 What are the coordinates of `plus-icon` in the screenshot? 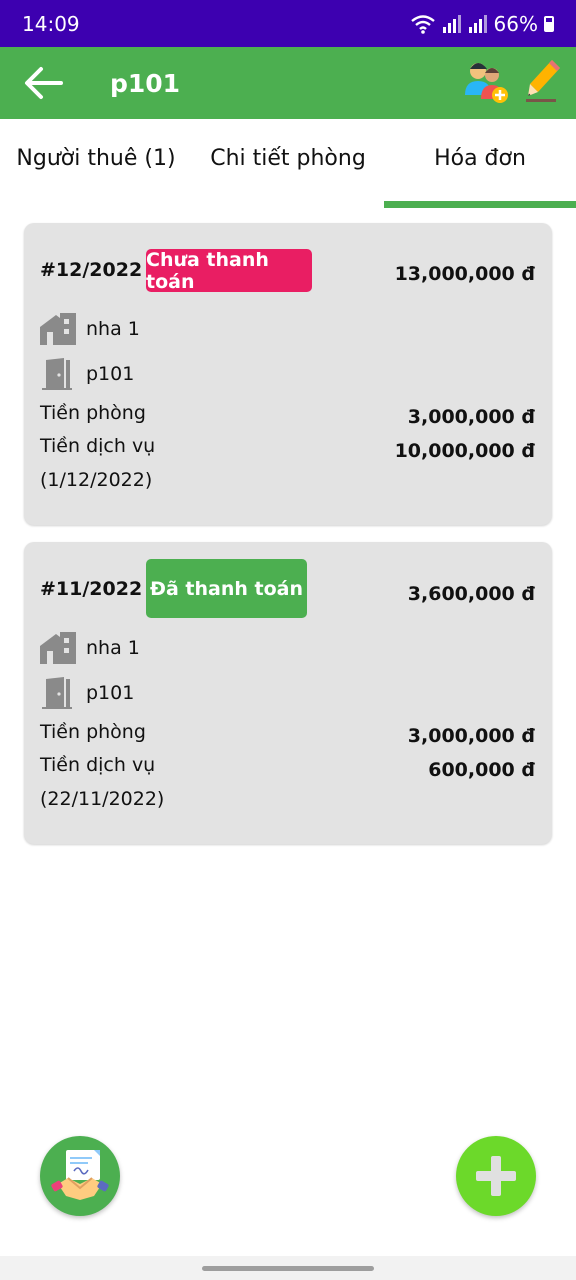 It's located at (496, 1176).